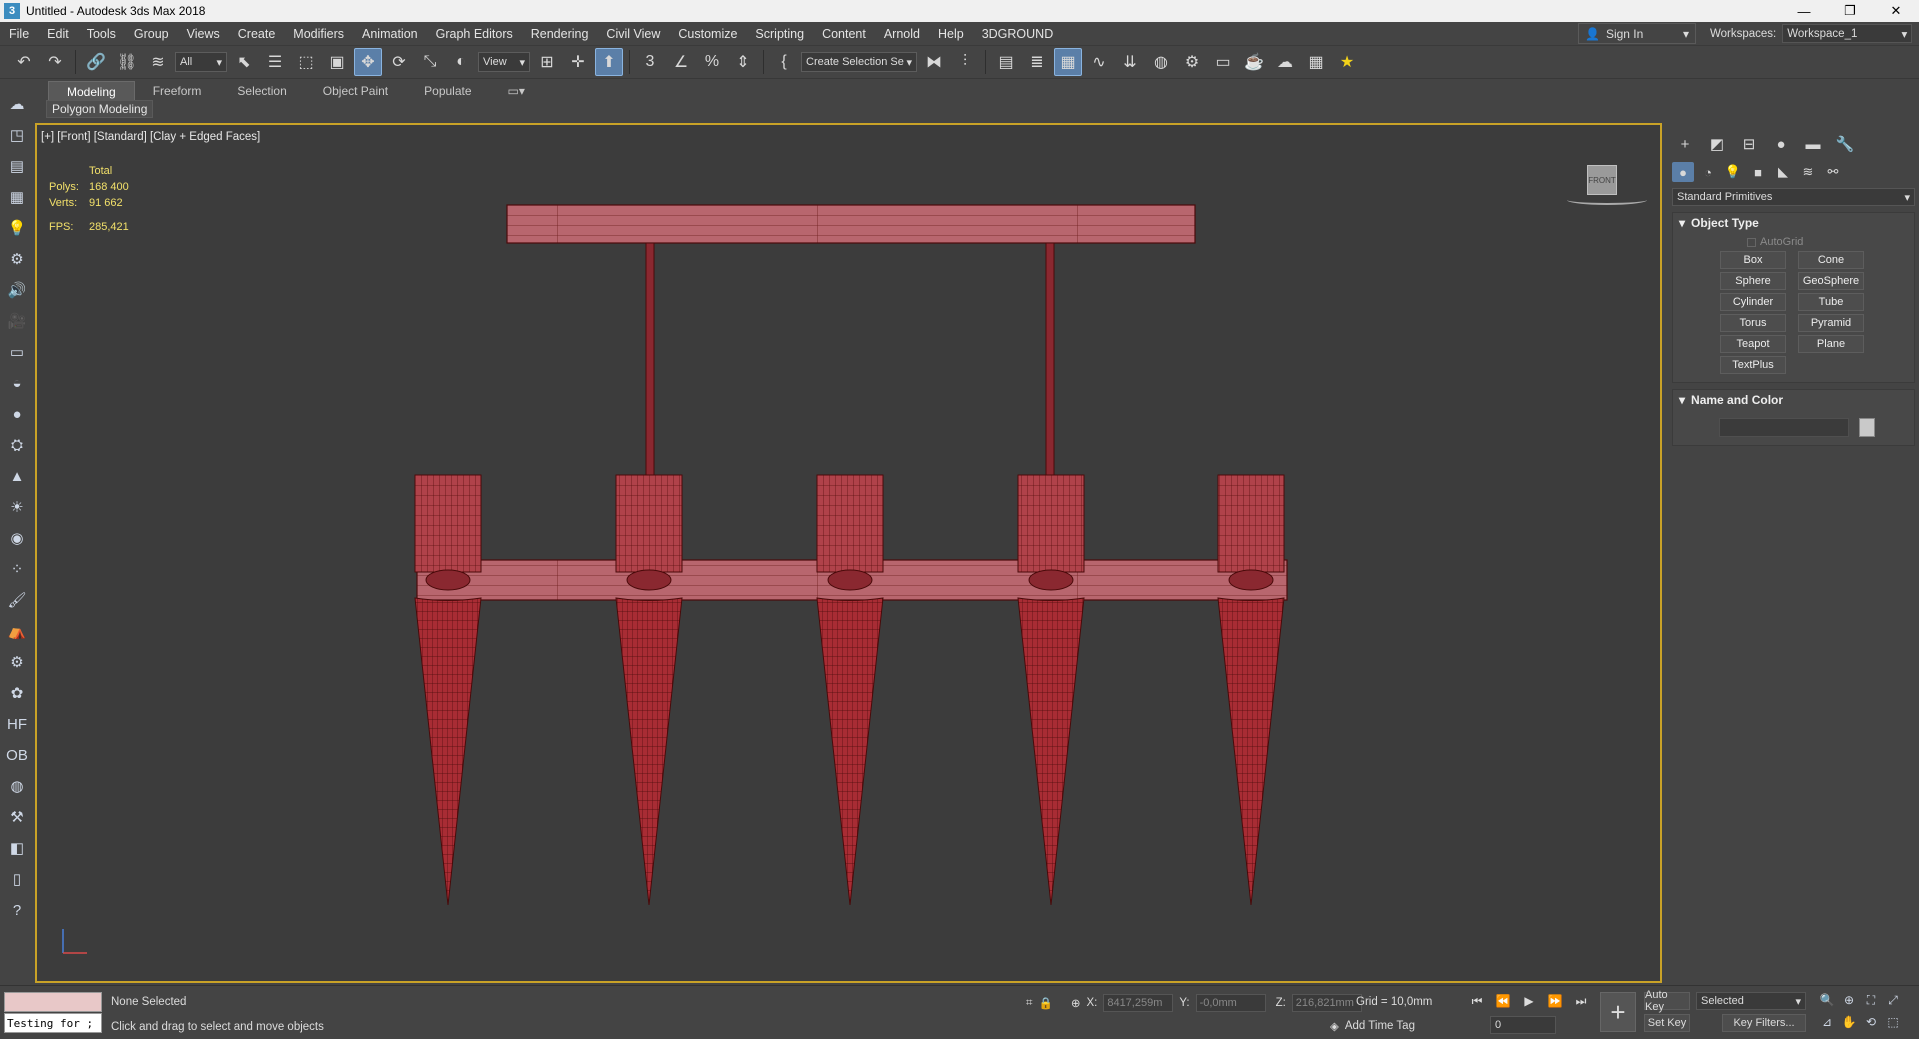  I want to click on material-sphere-icon: ◍, so click(17, 786).